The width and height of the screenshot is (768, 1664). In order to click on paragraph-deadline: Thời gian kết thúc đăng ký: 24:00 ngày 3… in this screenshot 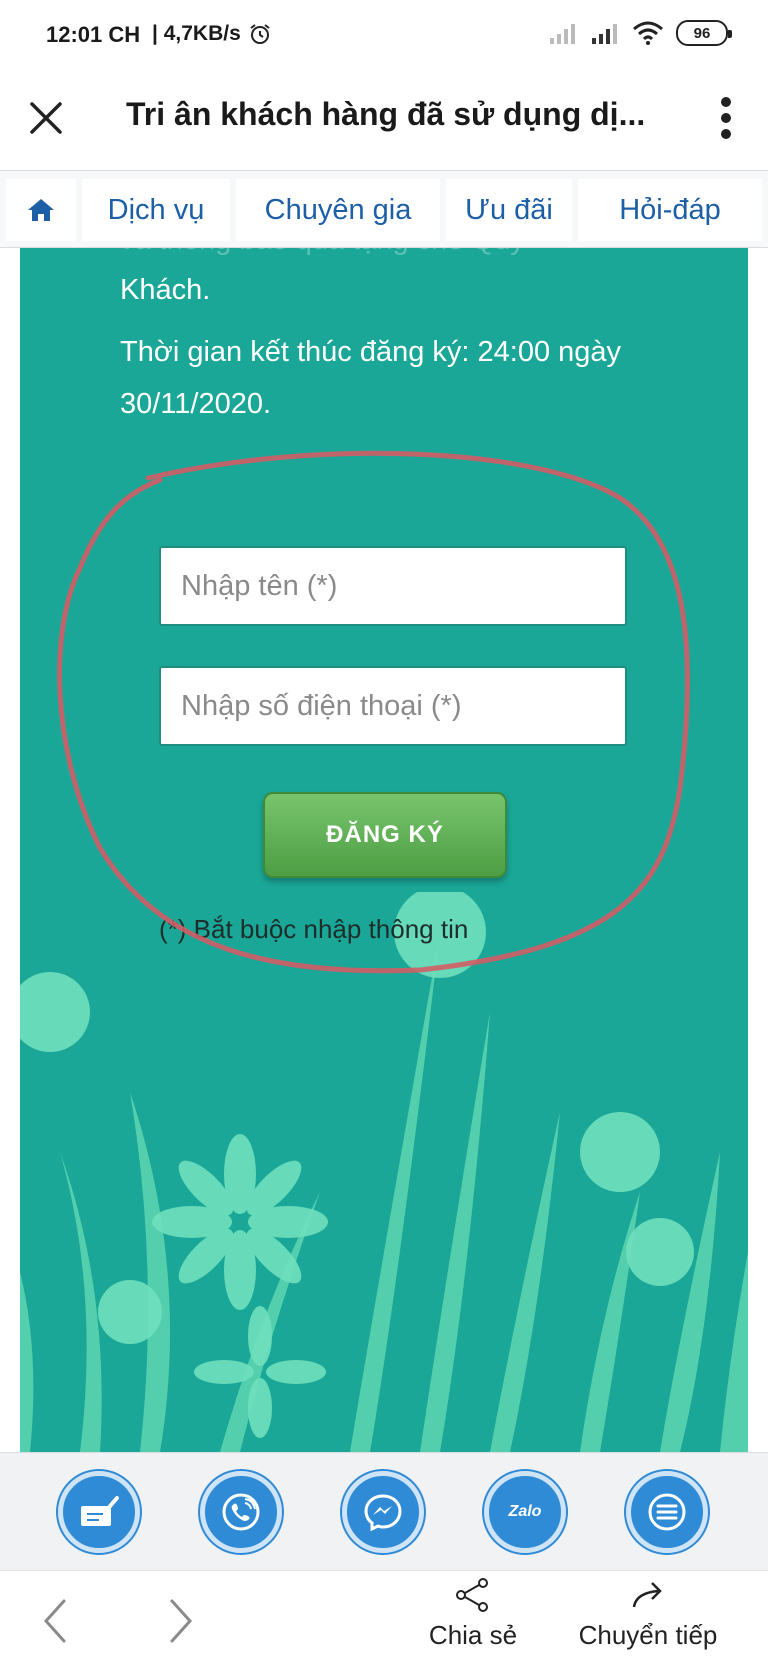, I will do `click(371, 378)`.